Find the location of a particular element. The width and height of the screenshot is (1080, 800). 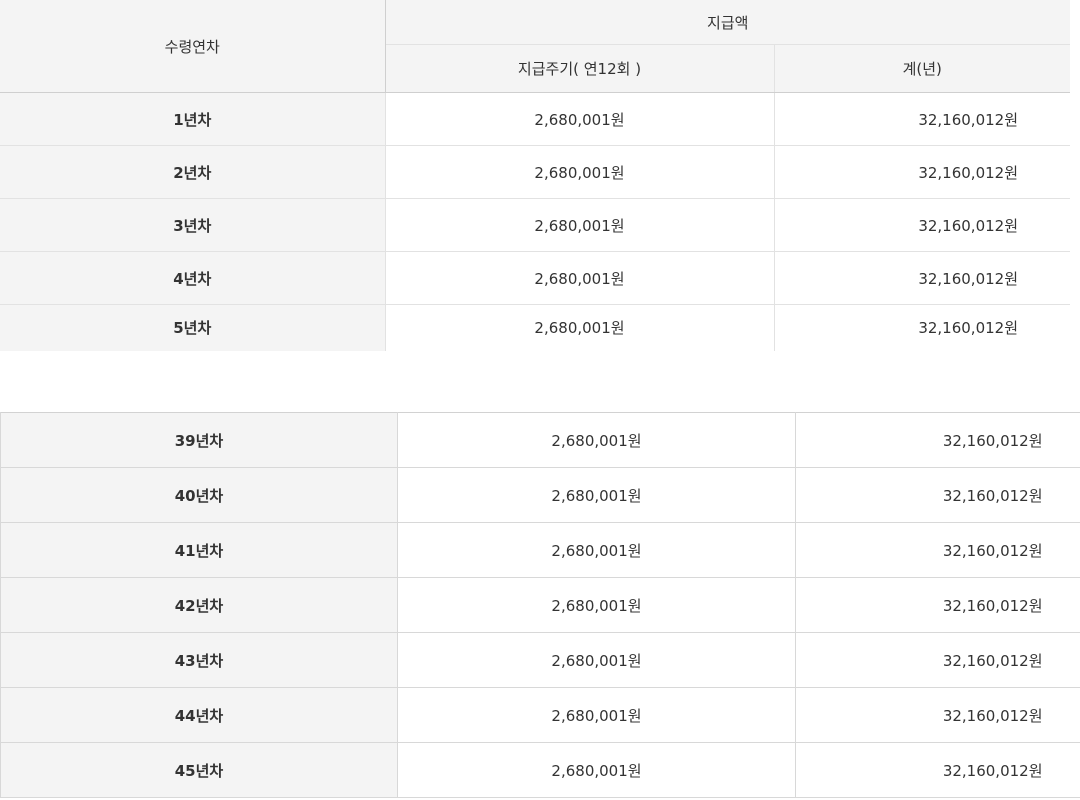

header-monthly: 지급주기( 연12회 ) is located at coordinates (580, 68).